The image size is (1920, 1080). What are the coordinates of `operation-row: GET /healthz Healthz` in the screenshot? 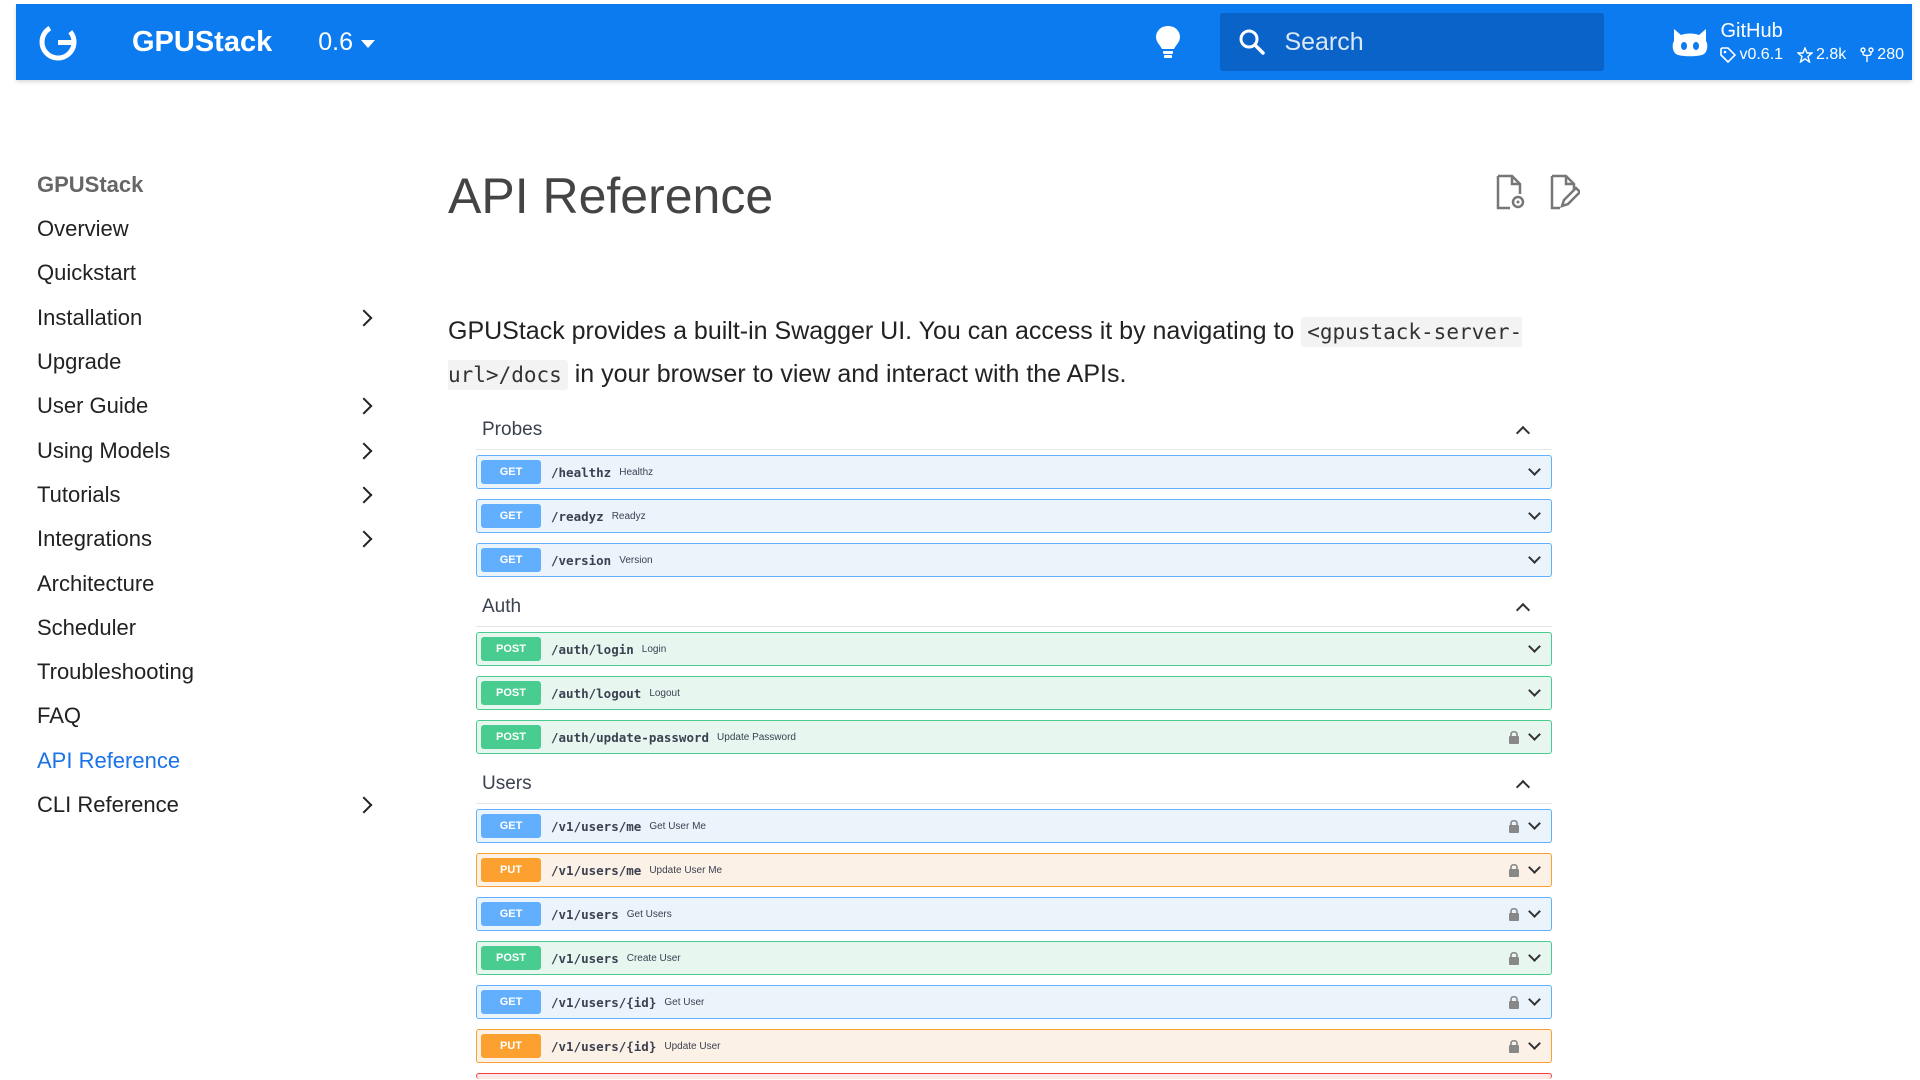 It's located at (1014, 472).